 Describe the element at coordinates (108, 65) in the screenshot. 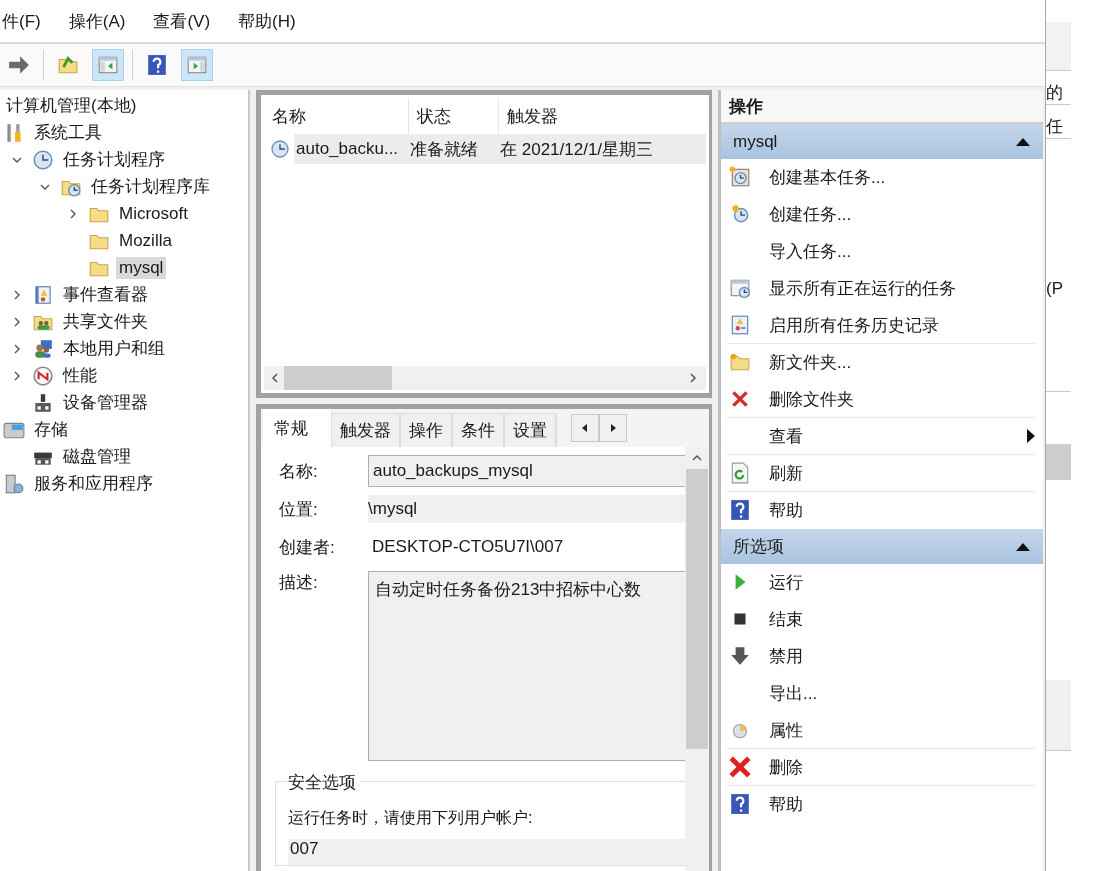

I see `left-panel-icon` at that location.